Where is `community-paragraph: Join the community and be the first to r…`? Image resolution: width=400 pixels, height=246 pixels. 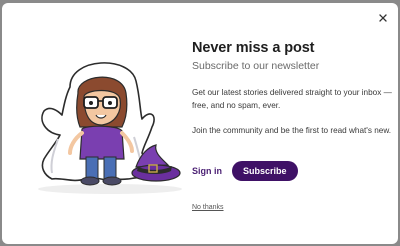 community-paragraph: Join the community and be the first to r… is located at coordinates (292, 130).